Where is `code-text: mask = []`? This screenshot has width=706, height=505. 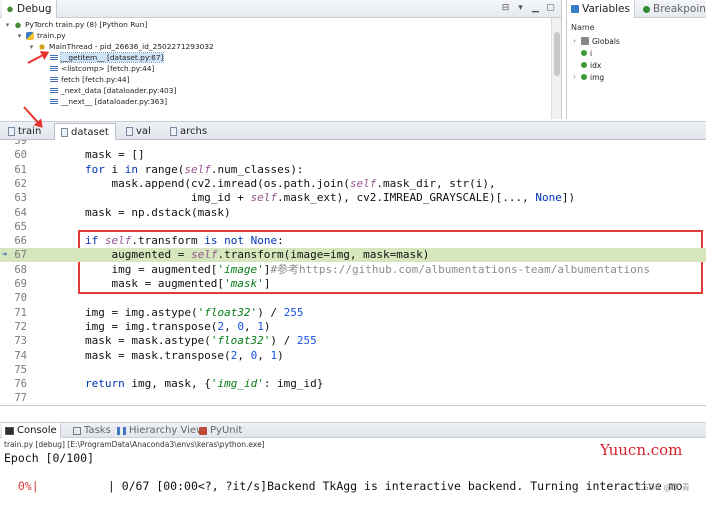 code-text: mask = [] is located at coordinates (88, 155).